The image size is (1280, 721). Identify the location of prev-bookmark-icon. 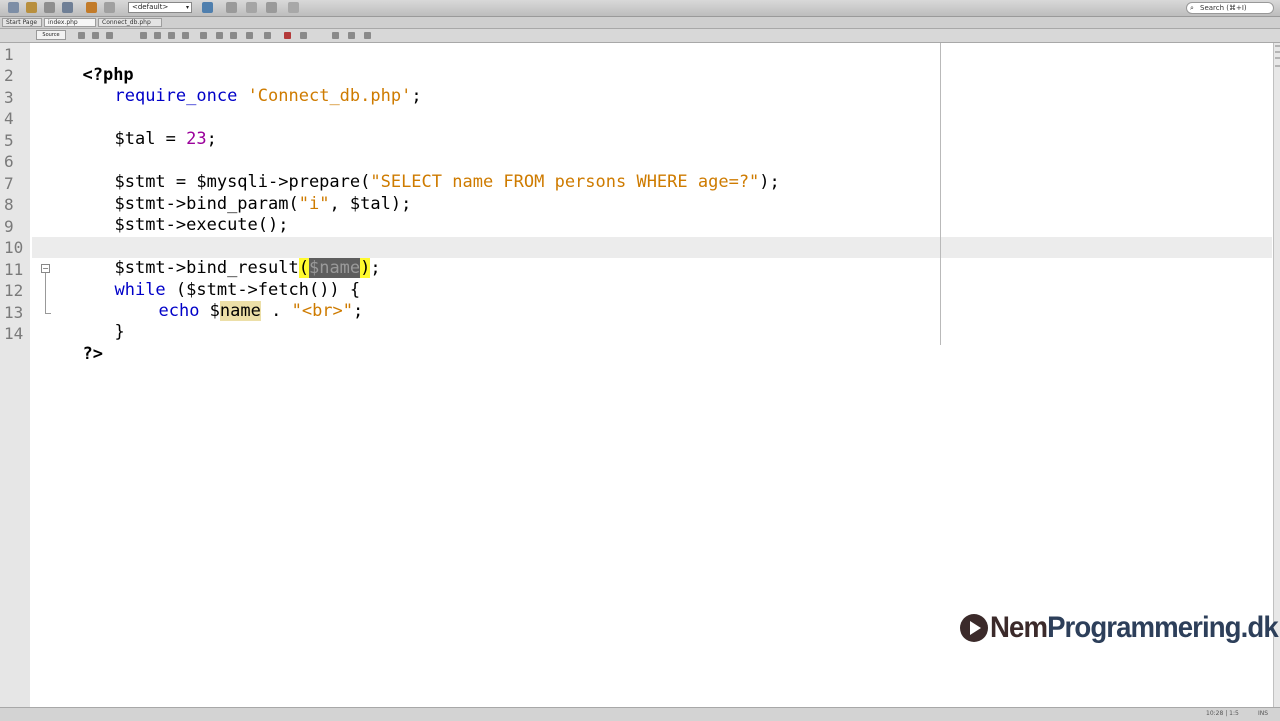
(203, 35).